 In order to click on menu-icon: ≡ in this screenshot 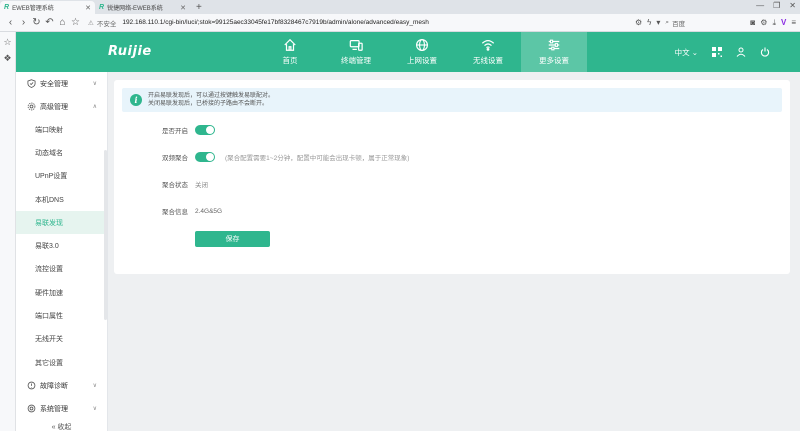, I will do `click(793, 22)`.